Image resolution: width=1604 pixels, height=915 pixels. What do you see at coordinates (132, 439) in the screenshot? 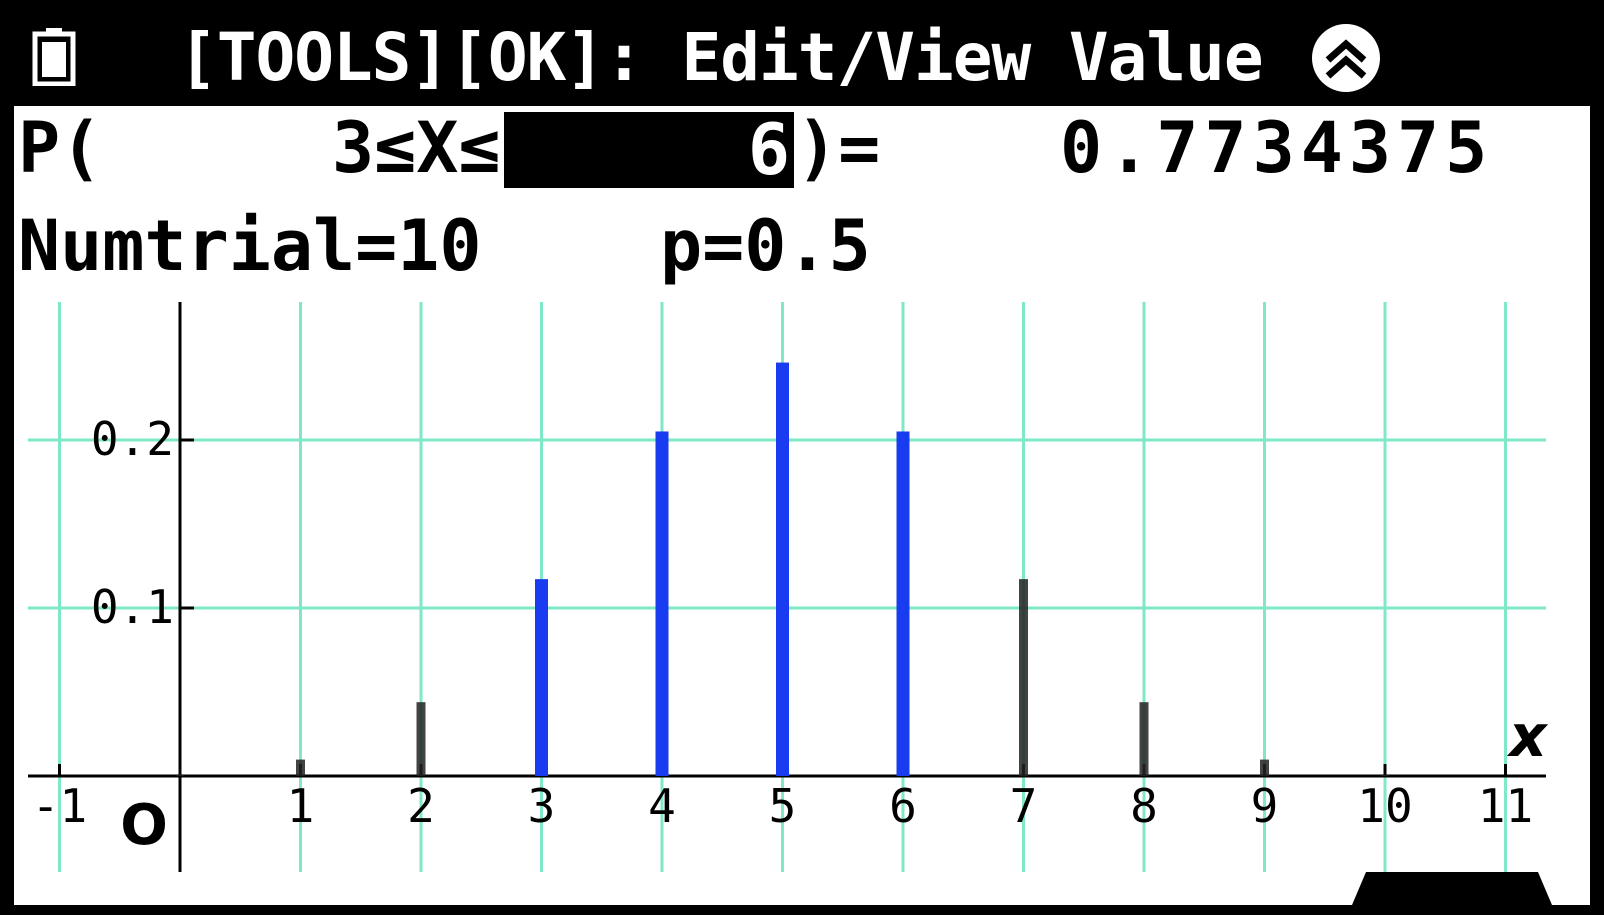
I see `y-tick-label: 0.2` at bounding box center [132, 439].